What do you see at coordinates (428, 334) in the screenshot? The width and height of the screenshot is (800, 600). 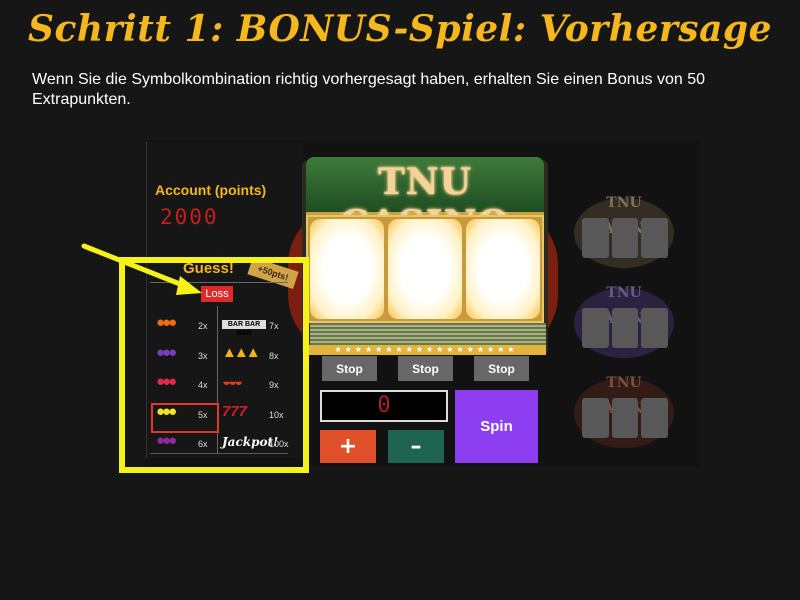 I see `machine-grille` at bounding box center [428, 334].